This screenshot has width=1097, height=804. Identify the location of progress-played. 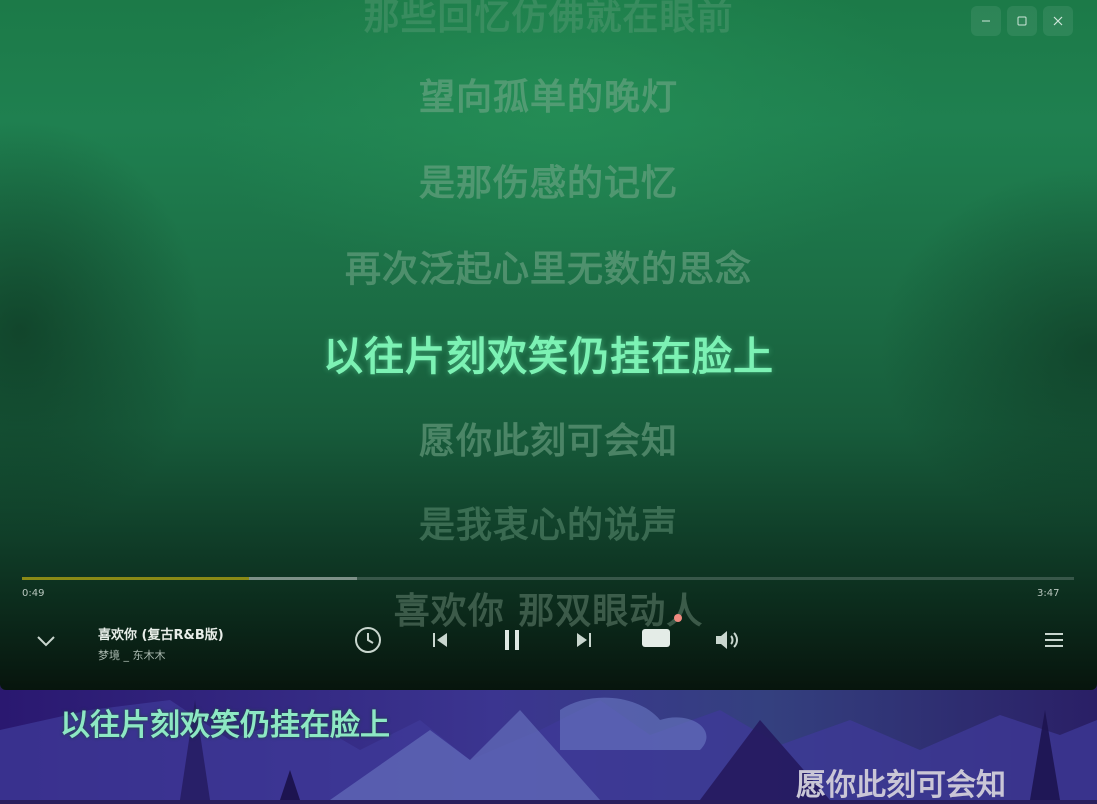
(136, 578).